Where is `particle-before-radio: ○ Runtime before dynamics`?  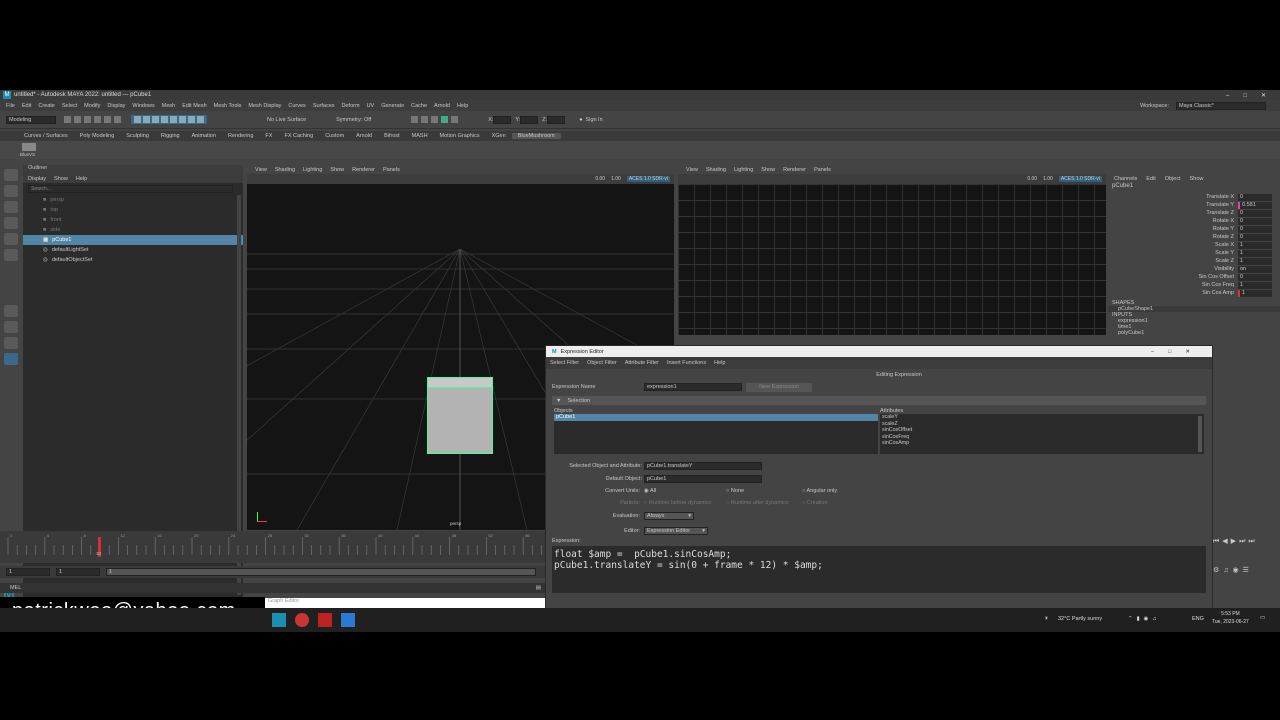 particle-before-radio: ○ Runtime before dynamics is located at coordinates (685, 503).